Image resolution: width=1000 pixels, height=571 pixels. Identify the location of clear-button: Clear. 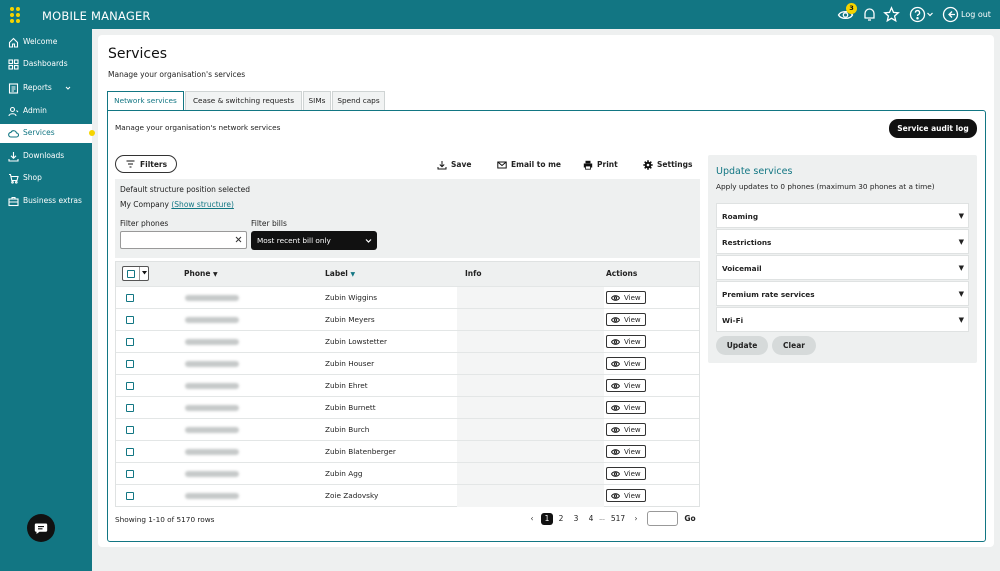
(794, 345).